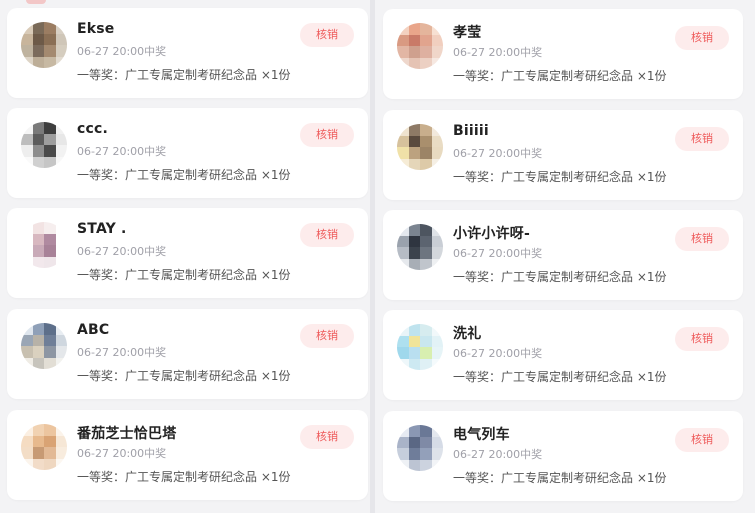 The image size is (755, 513). I want to click on winner-name: ABC, so click(93, 330).